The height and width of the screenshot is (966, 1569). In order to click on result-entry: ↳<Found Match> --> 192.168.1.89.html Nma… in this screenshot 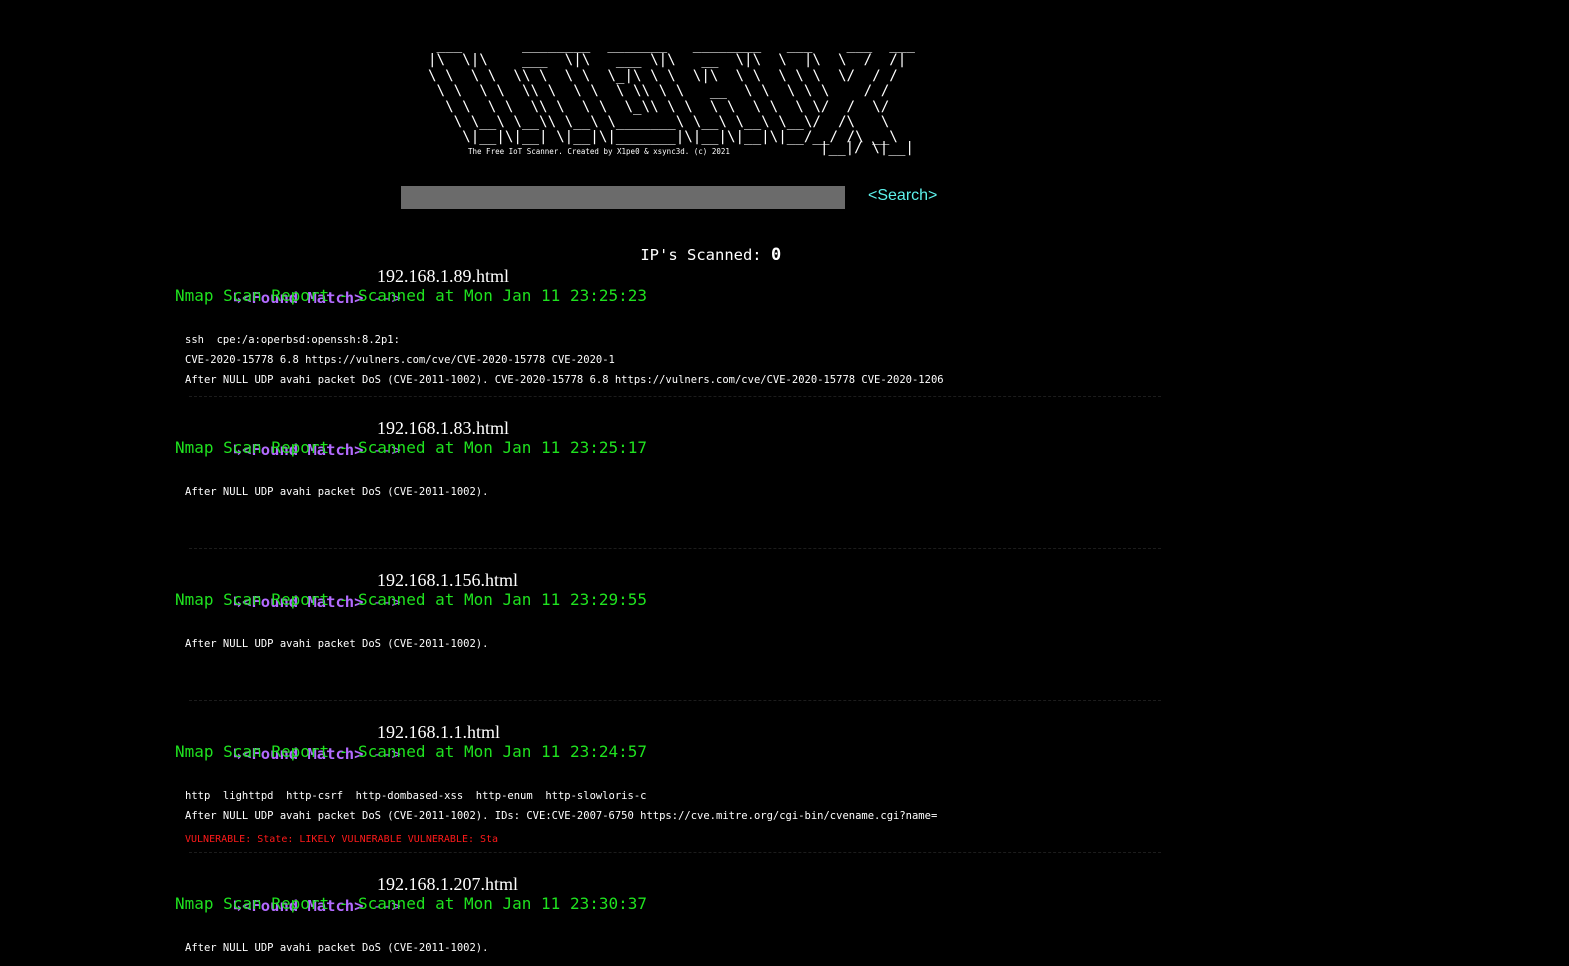, I will do `click(670, 343)`.